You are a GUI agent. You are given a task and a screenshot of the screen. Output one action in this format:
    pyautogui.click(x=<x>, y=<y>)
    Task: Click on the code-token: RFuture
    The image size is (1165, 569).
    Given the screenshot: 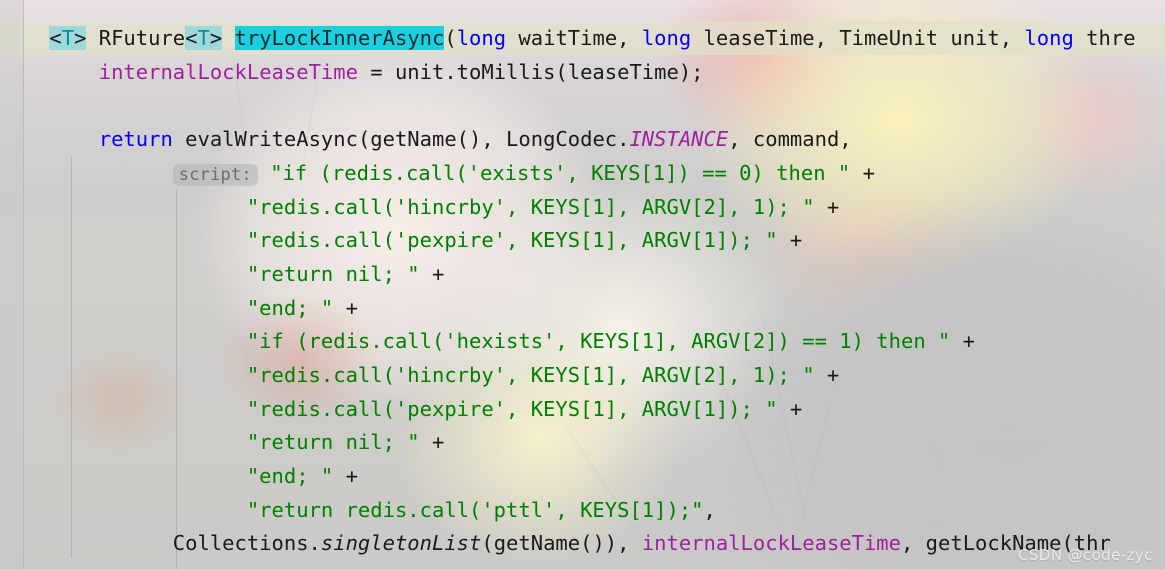 What is the action you would take?
    pyautogui.click(x=136, y=38)
    